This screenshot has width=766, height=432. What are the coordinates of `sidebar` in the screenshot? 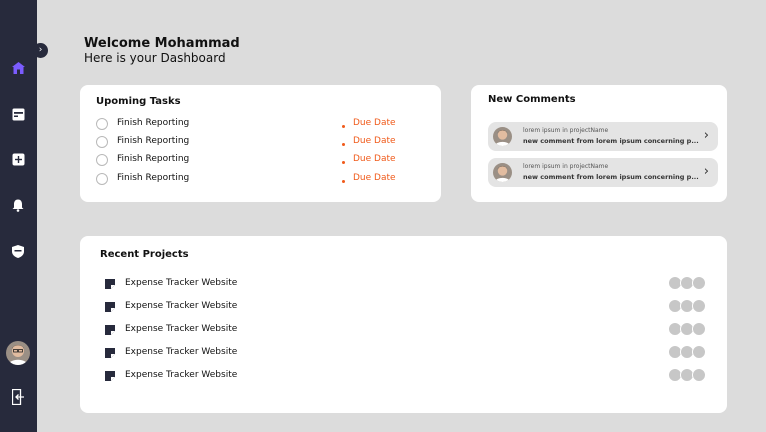 It's located at (18, 216).